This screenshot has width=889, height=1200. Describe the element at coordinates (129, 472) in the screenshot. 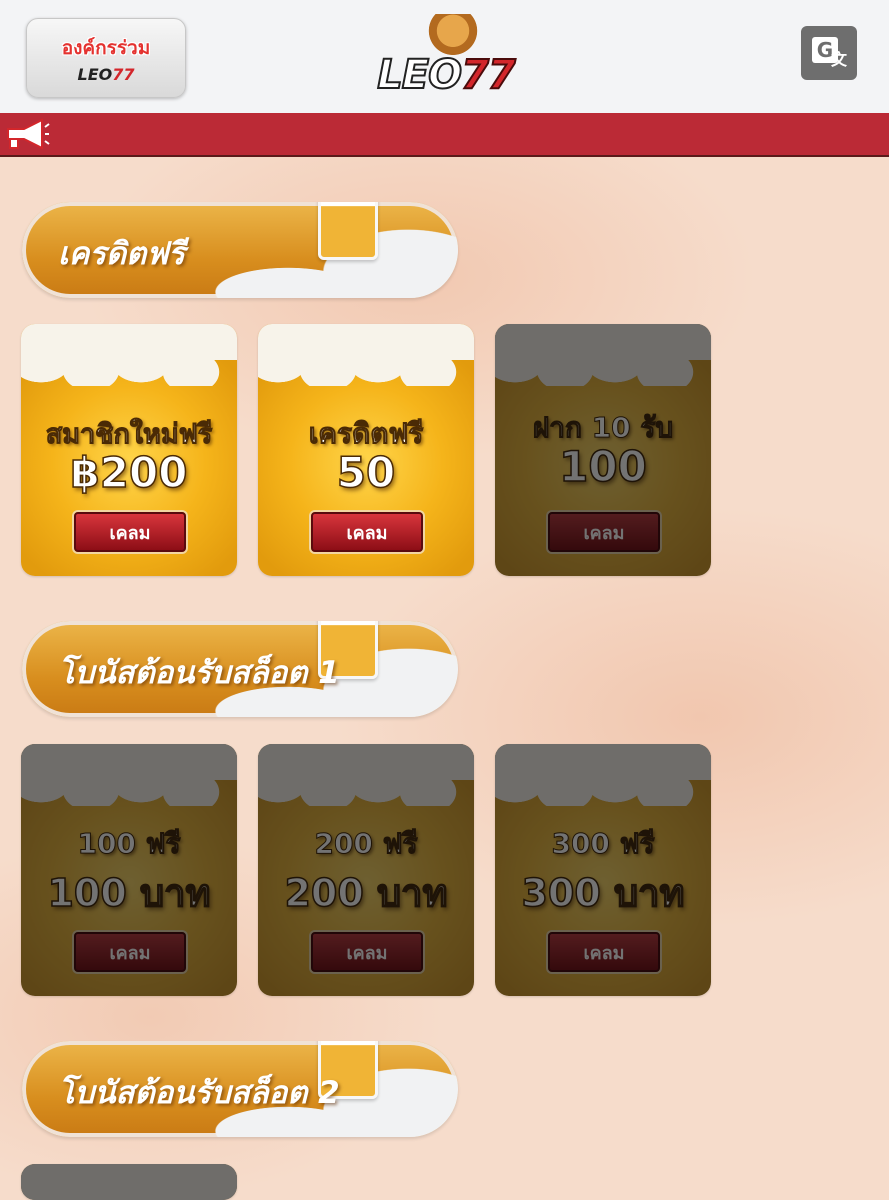

I see `promo-card-amount: ฿200` at that location.